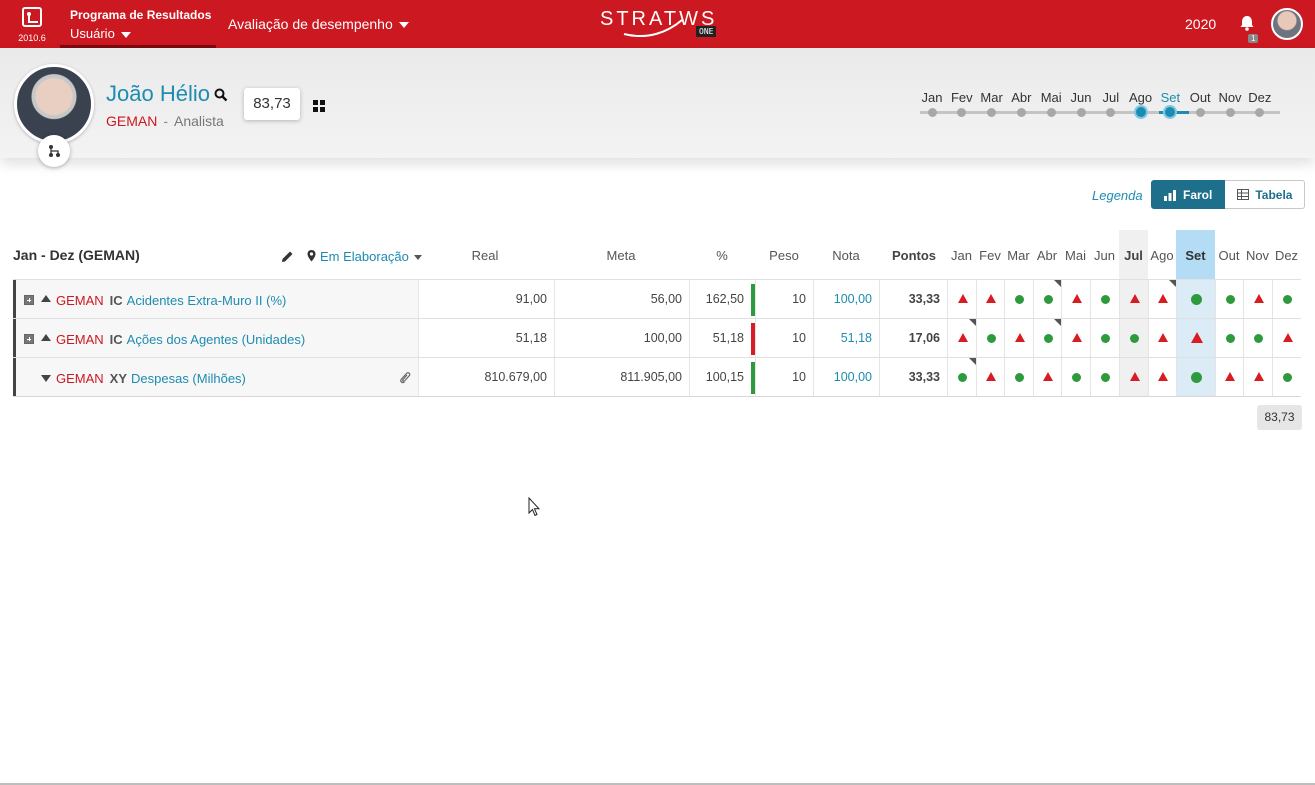  I want to click on pencil-icon, so click(287, 256).